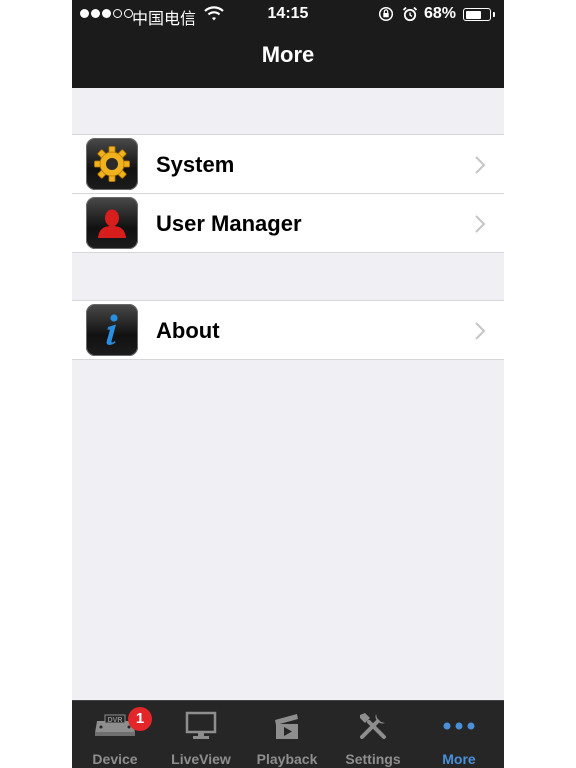 The image size is (576, 768). I want to click on gear-icon, so click(112, 164).